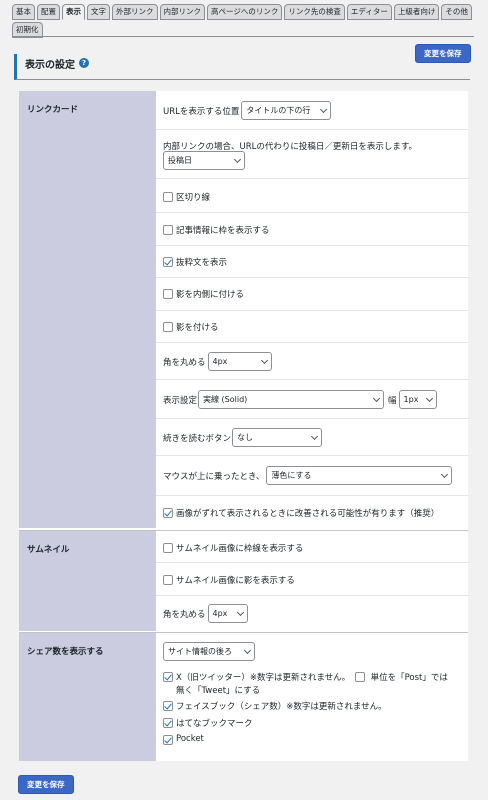 This screenshot has height=800, width=488. I want to click on share-pocket-checkbox, so click(168, 740).